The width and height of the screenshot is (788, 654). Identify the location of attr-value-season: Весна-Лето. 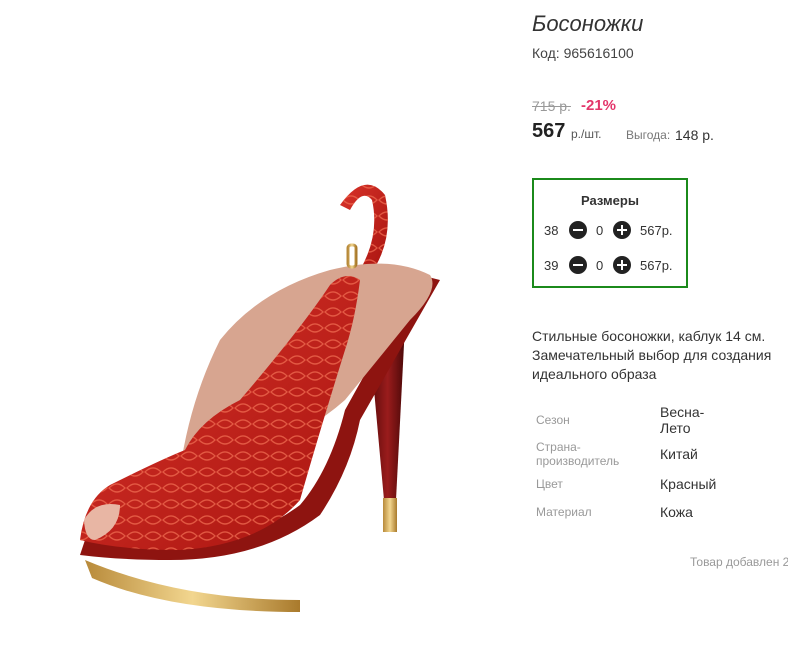
(682, 420).